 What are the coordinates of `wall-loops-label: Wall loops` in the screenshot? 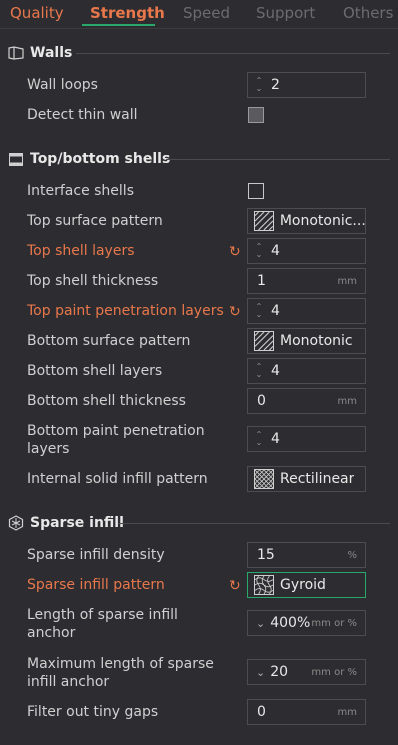 It's located at (62, 85).